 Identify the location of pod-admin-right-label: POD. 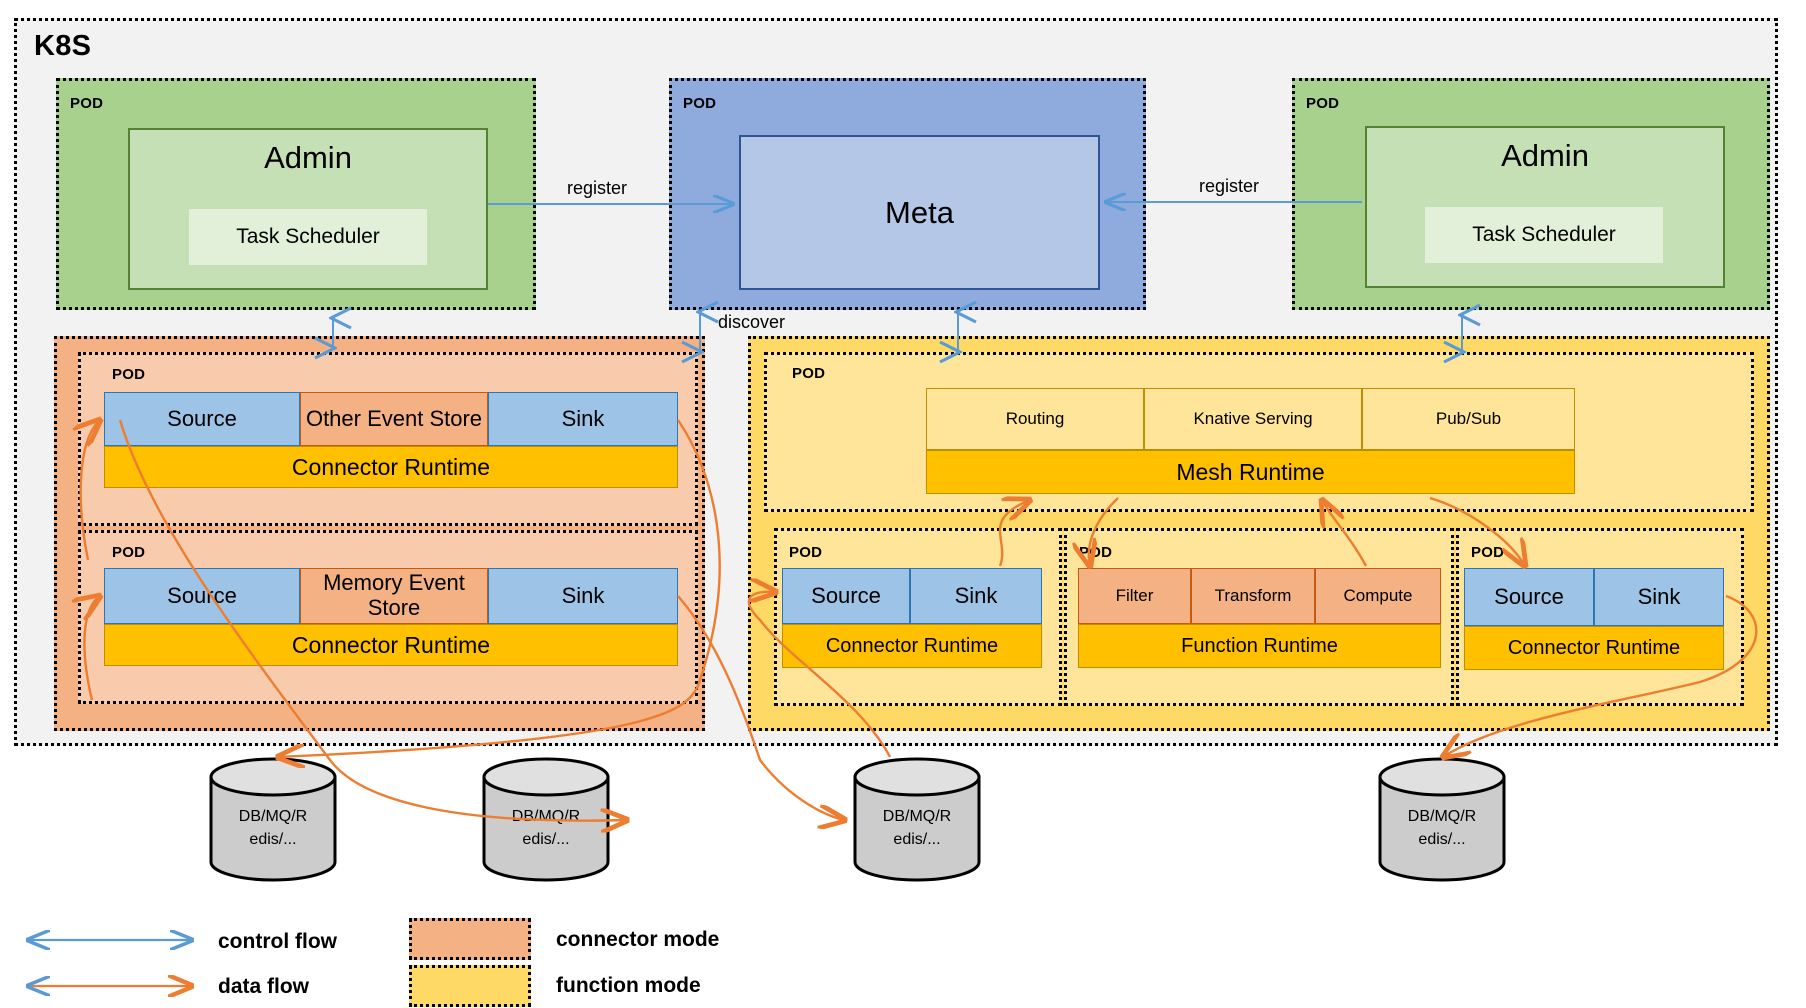
(1323, 103).